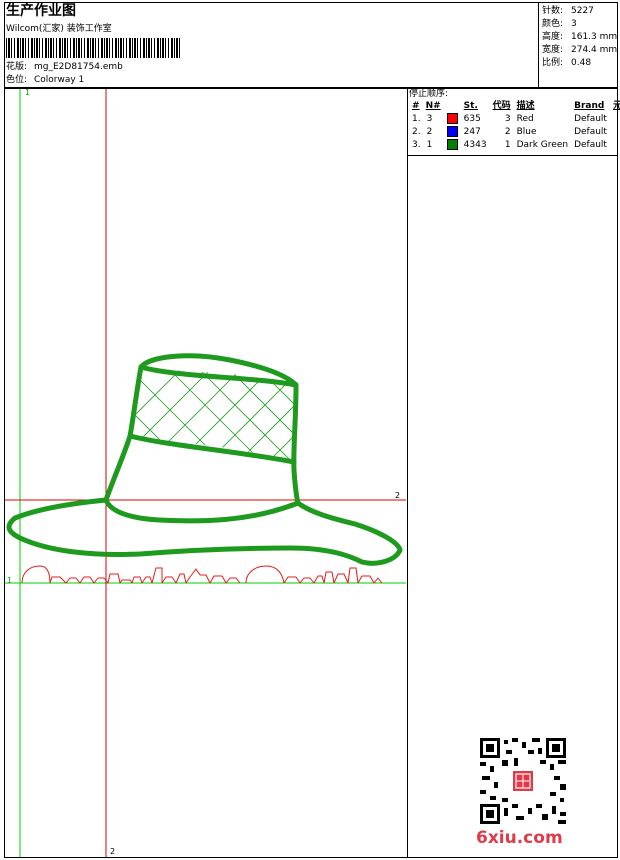  What do you see at coordinates (28, 92) in the screenshot?
I see `guide-label-green-v: 1` at bounding box center [28, 92].